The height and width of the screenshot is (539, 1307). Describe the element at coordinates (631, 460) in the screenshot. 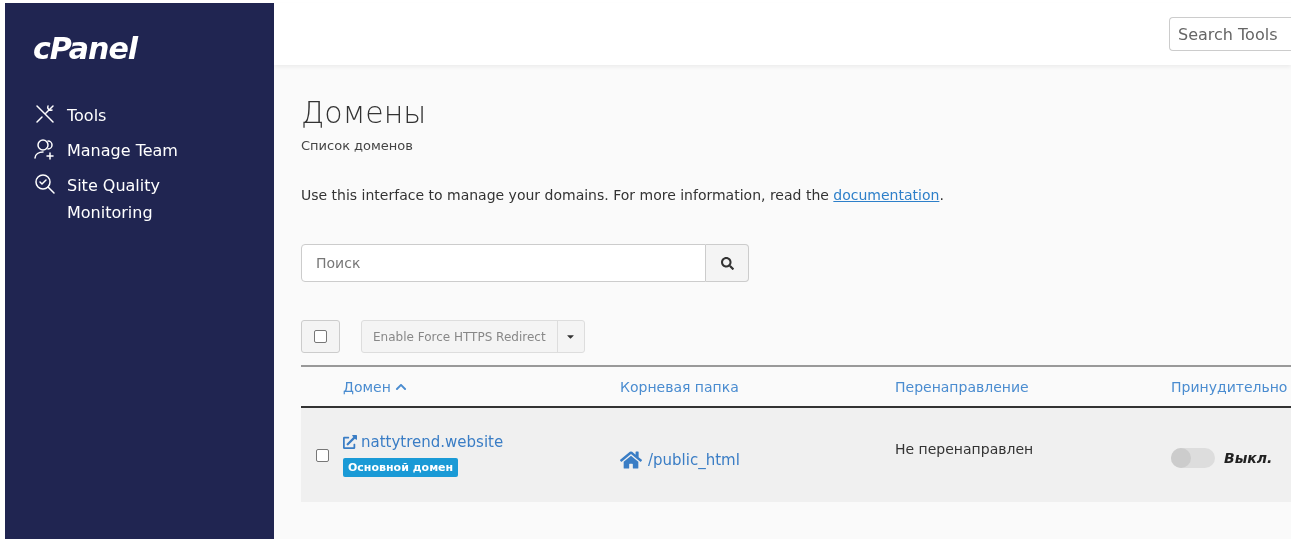

I see `home-icon` at that location.